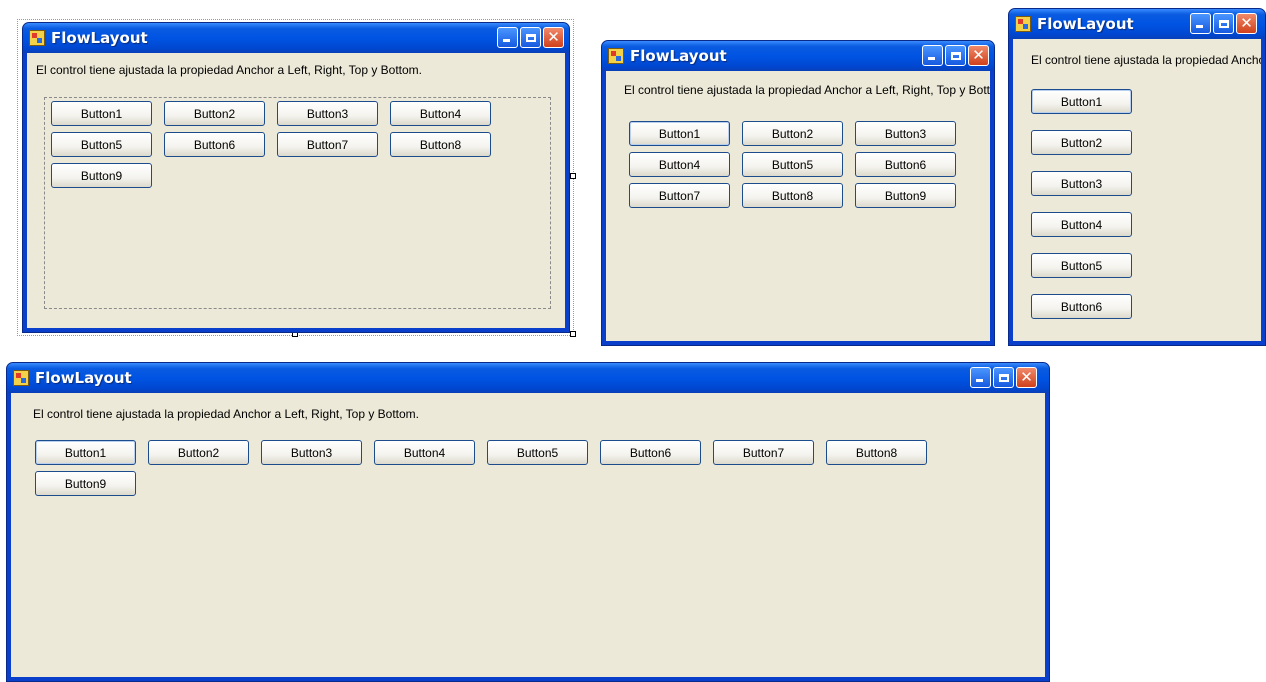 The height and width of the screenshot is (682, 1266). I want to click on resize-handle-corner, so click(573, 334).